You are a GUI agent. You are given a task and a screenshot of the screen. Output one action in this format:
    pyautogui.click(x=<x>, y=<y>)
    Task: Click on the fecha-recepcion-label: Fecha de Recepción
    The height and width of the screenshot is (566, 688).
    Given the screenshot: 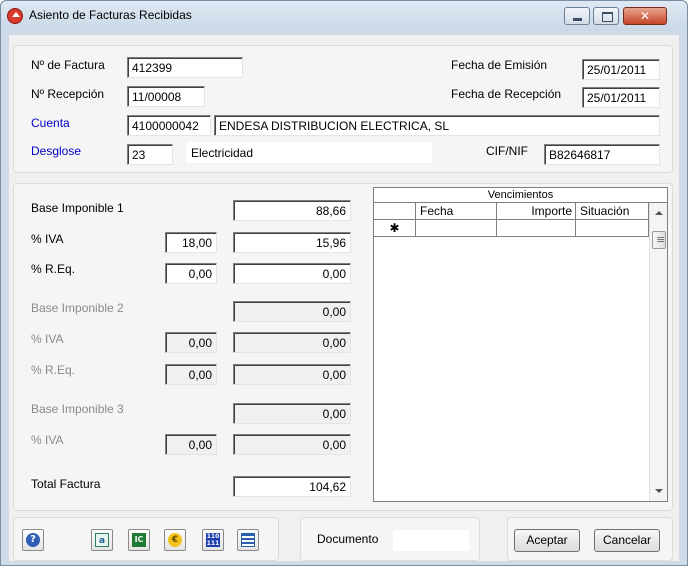 What is the action you would take?
    pyautogui.click(x=506, y=94)
    